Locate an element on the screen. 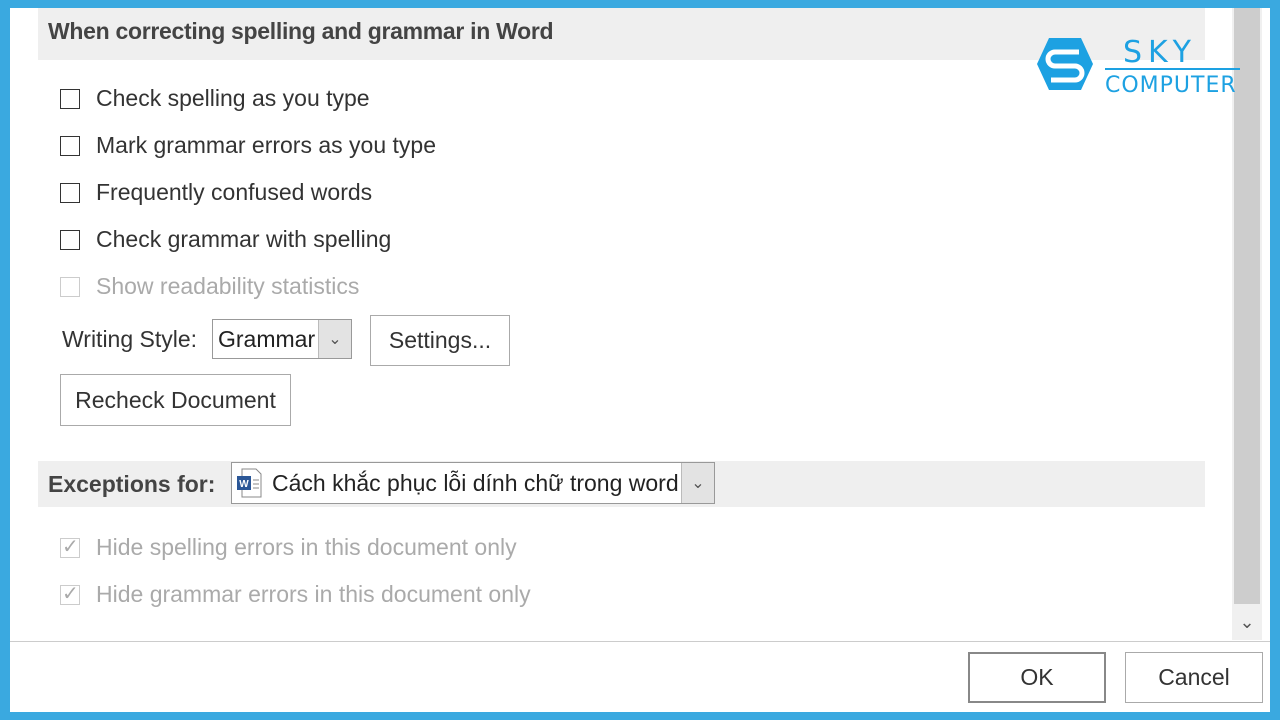  word-document-icon: W is located at coordinates (249, 483).